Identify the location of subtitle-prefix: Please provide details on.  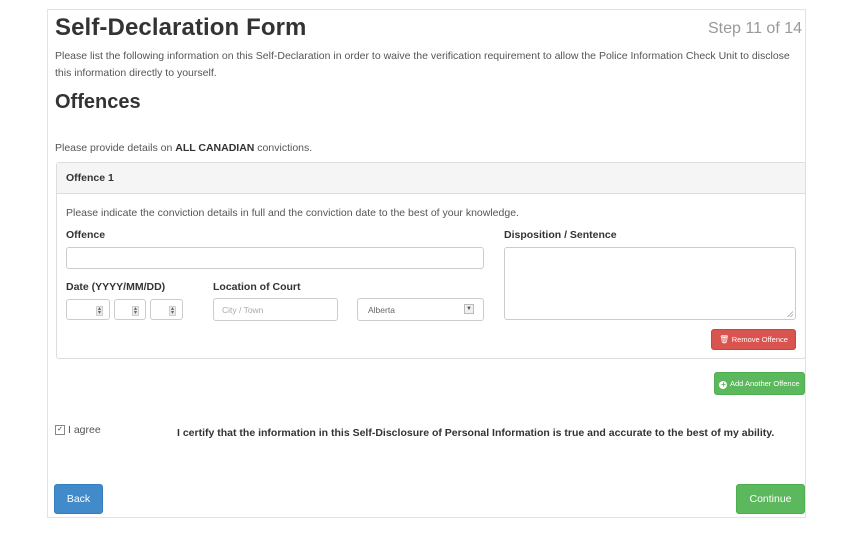
(115, 148).